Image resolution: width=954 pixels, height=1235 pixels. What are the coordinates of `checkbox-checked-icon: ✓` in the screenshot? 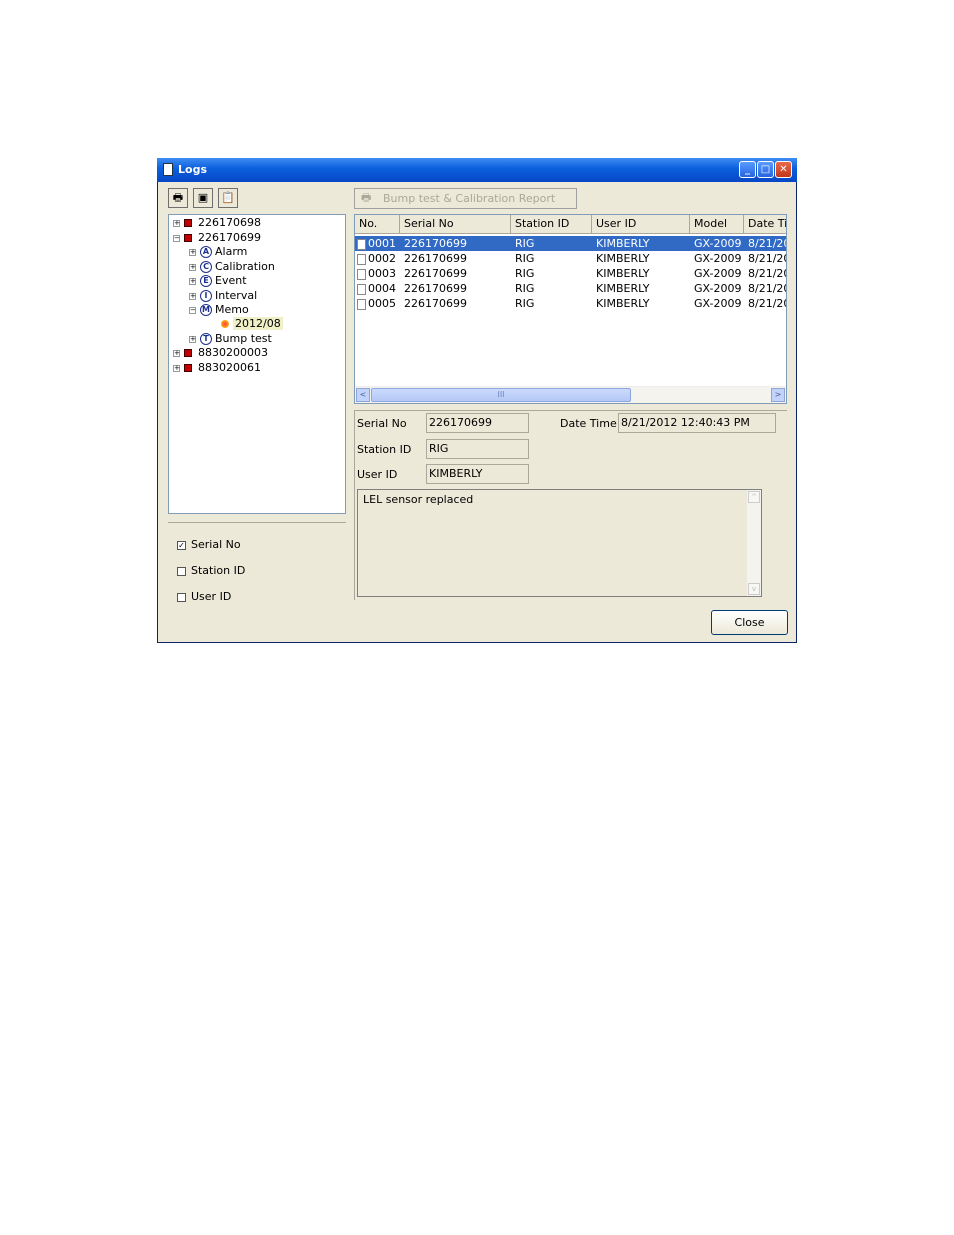 It's located at (181, 545).